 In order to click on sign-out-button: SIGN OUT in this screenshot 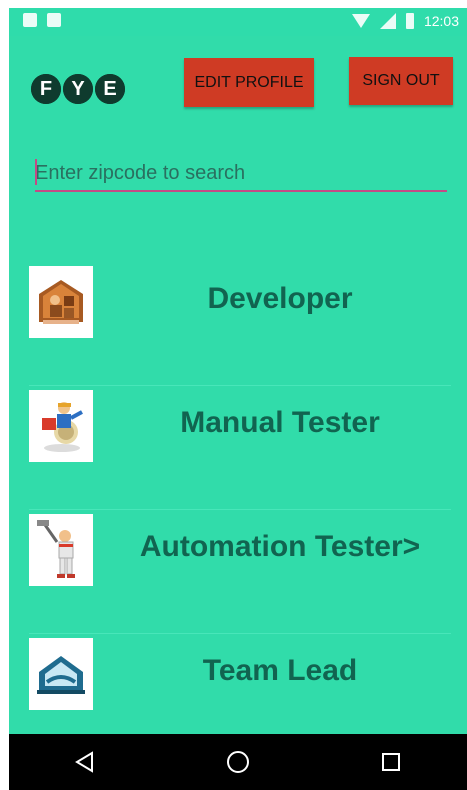, I will do `click(401, 81)`.